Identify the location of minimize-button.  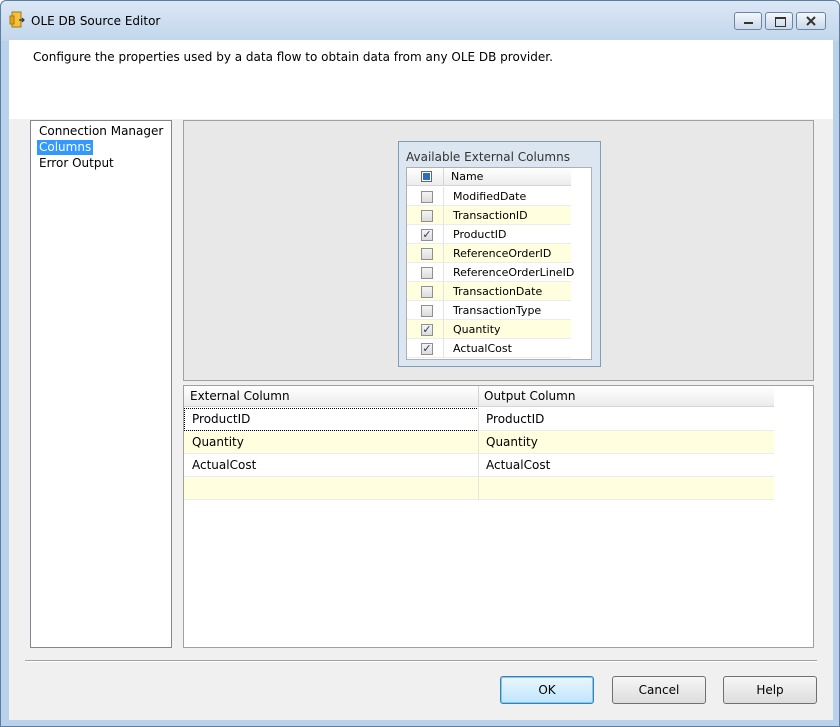
(748, 21).